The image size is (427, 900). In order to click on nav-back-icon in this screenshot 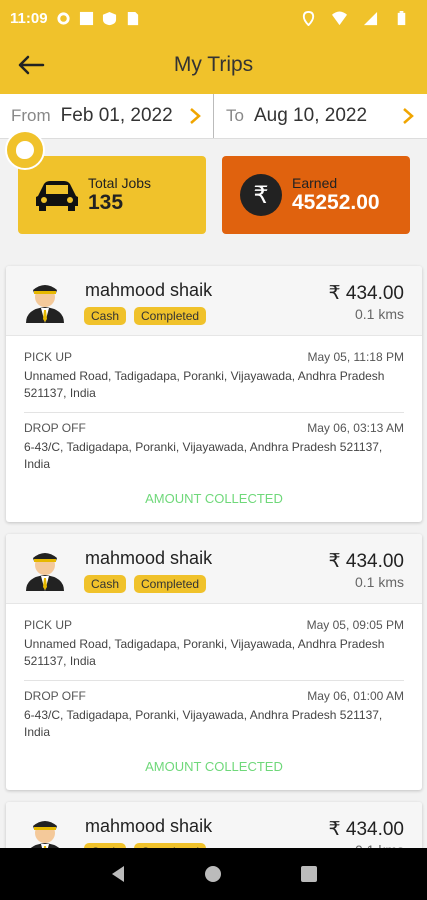, I will do `click(118, 874)`.